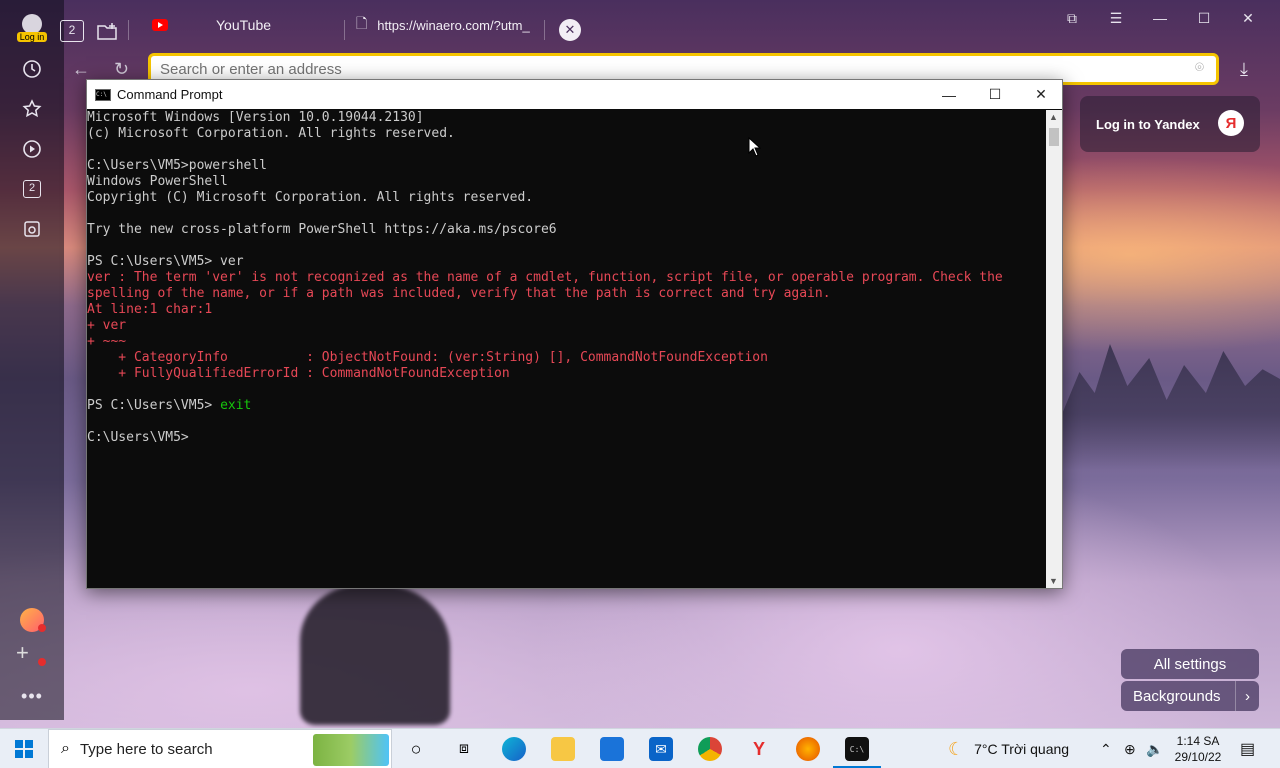  What do you see at coordinates (32, 229) in the screenshot?
I see `screenshot-icon` at bounding box center [32, 229].